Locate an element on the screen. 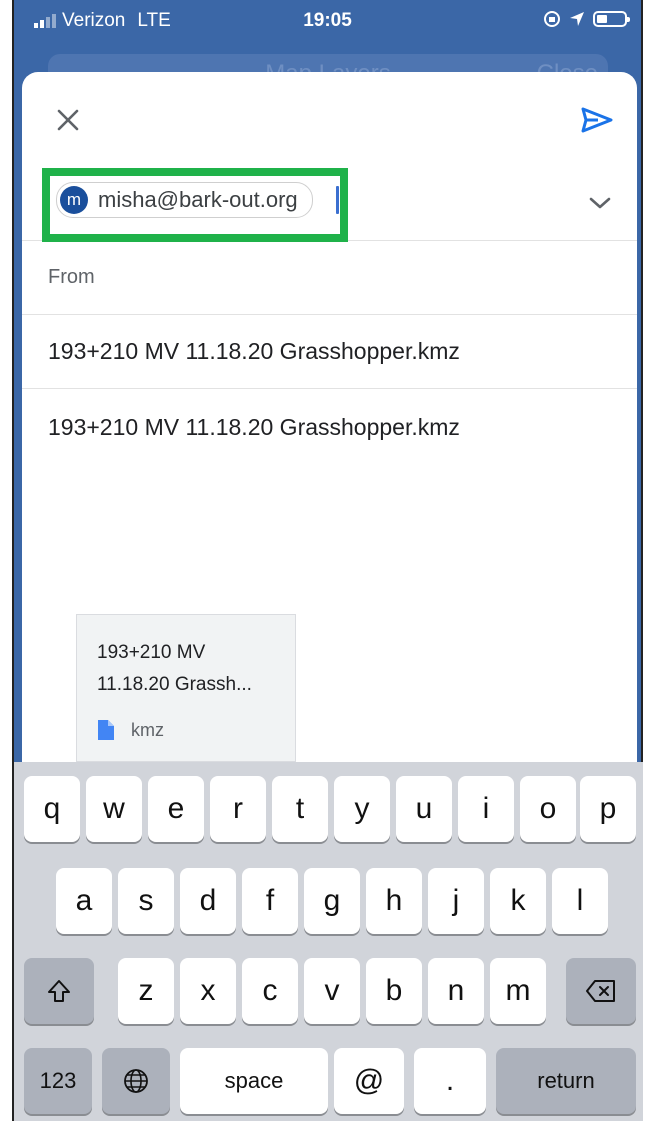 This screenshot has height=1121, width=659. file-icon is located at coordinates (106, 730).